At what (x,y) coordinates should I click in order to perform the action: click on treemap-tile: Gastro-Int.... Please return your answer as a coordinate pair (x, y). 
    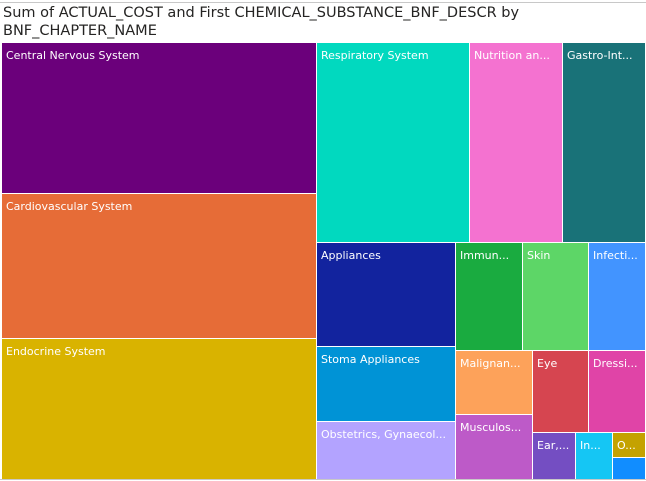
    Looking at the image, I should click on (604, 142).